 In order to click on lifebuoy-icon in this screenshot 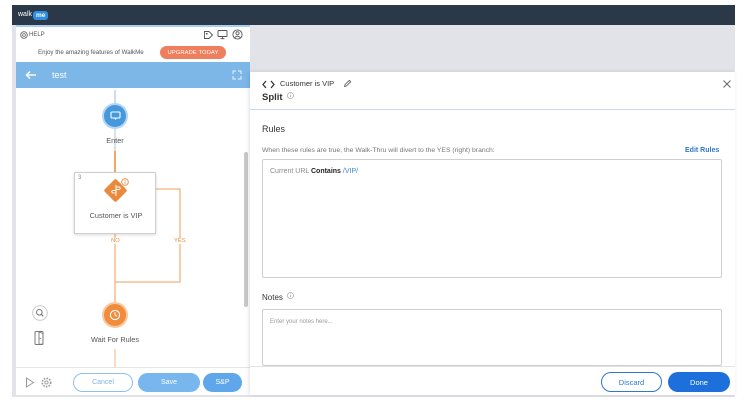, I will do `click(24, 35)`.